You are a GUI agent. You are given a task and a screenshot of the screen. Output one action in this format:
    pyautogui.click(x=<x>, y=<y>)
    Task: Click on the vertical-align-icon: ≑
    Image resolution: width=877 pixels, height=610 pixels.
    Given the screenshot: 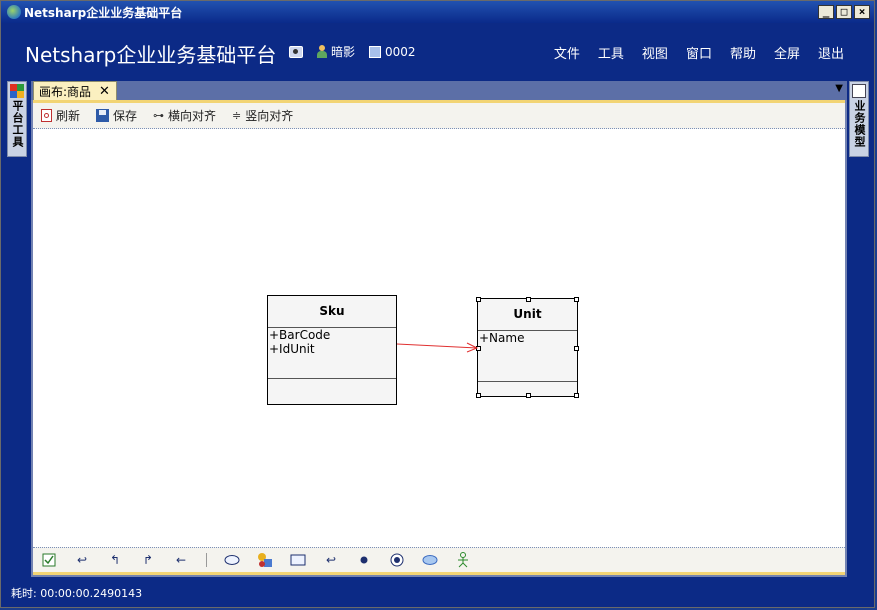 What is the action you would take?
    pyautogui.click(x=237, y=115)
    